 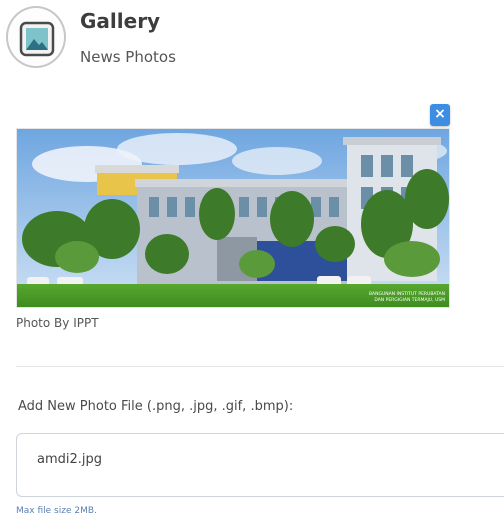 What do you see at coordinates (260, 465) in the screenshot?
I see `photo-file-input: amdi2.jpg` at bounding box center [260, 465].